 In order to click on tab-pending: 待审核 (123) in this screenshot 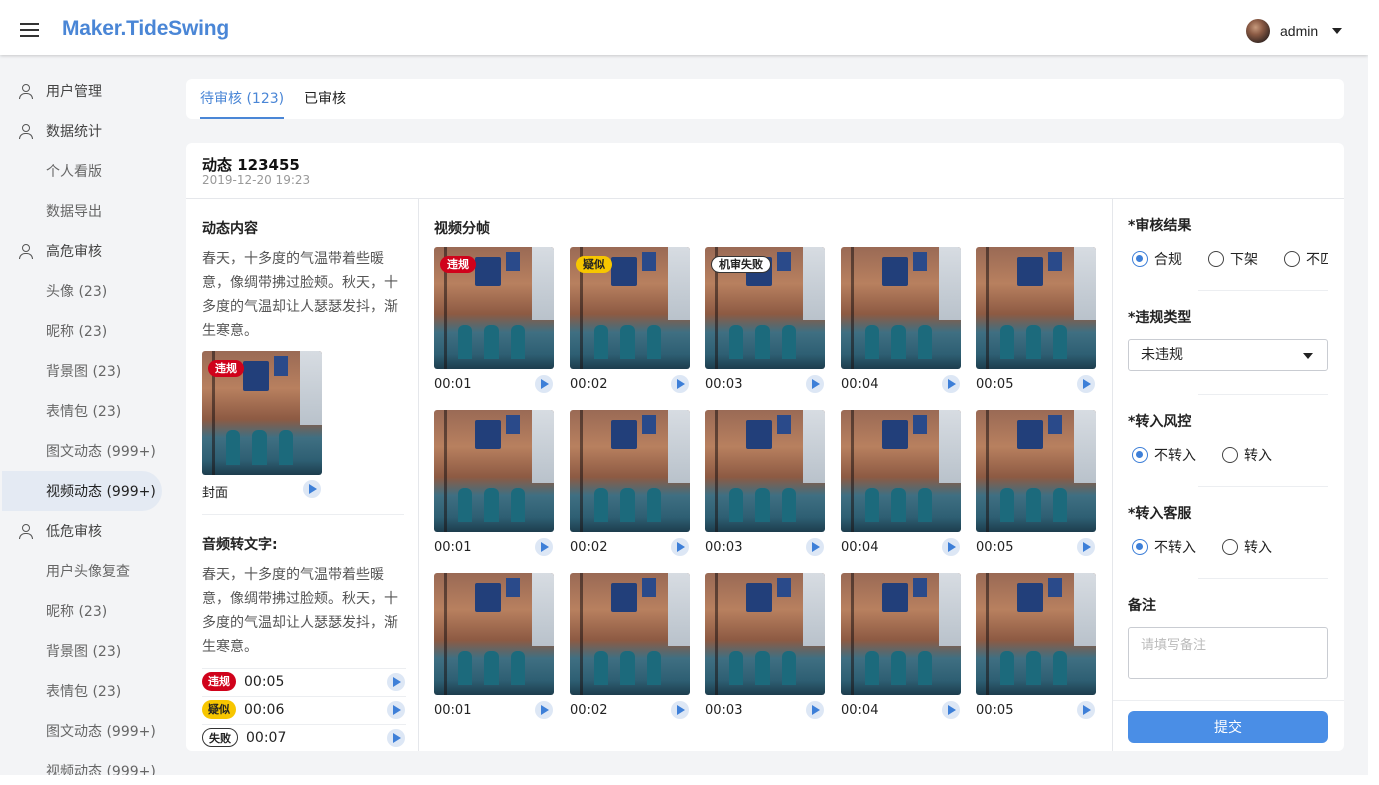, I will do `click(242, 99)`.